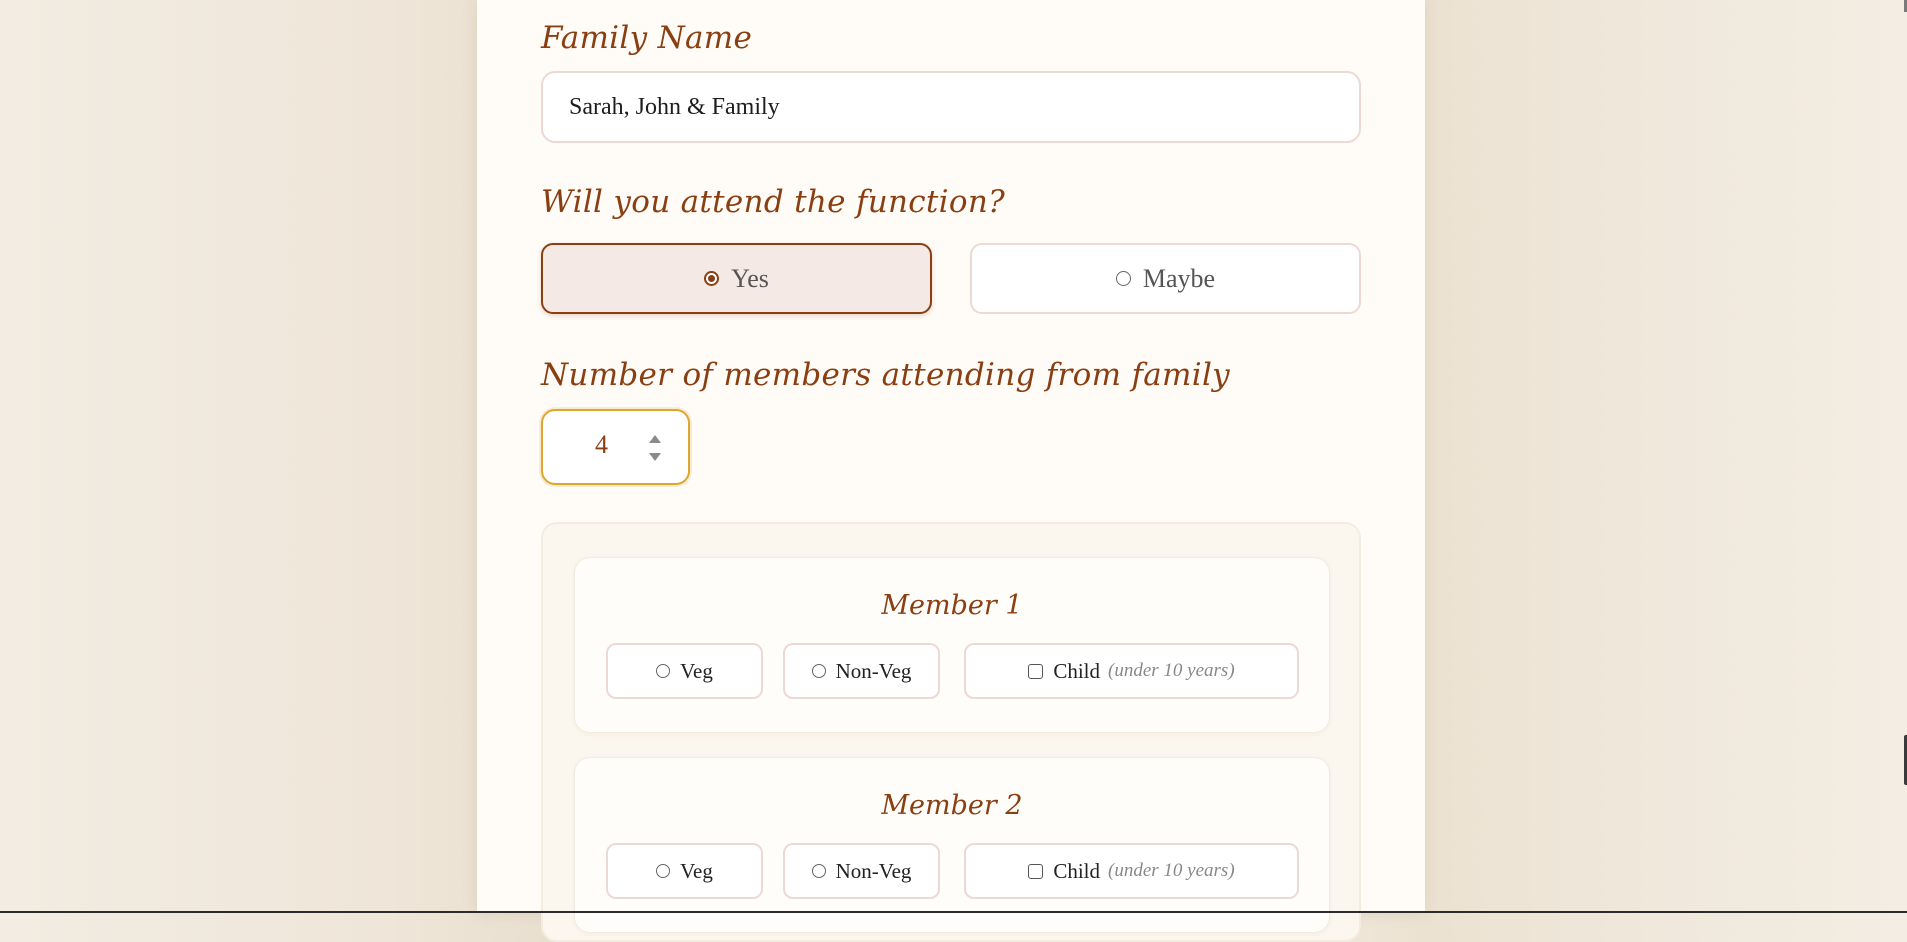  What do you see at coordinates (951, 107) in the screenshot?
I see `family-name-input: Sarah, John & Family` at bounding box center [951, 107].